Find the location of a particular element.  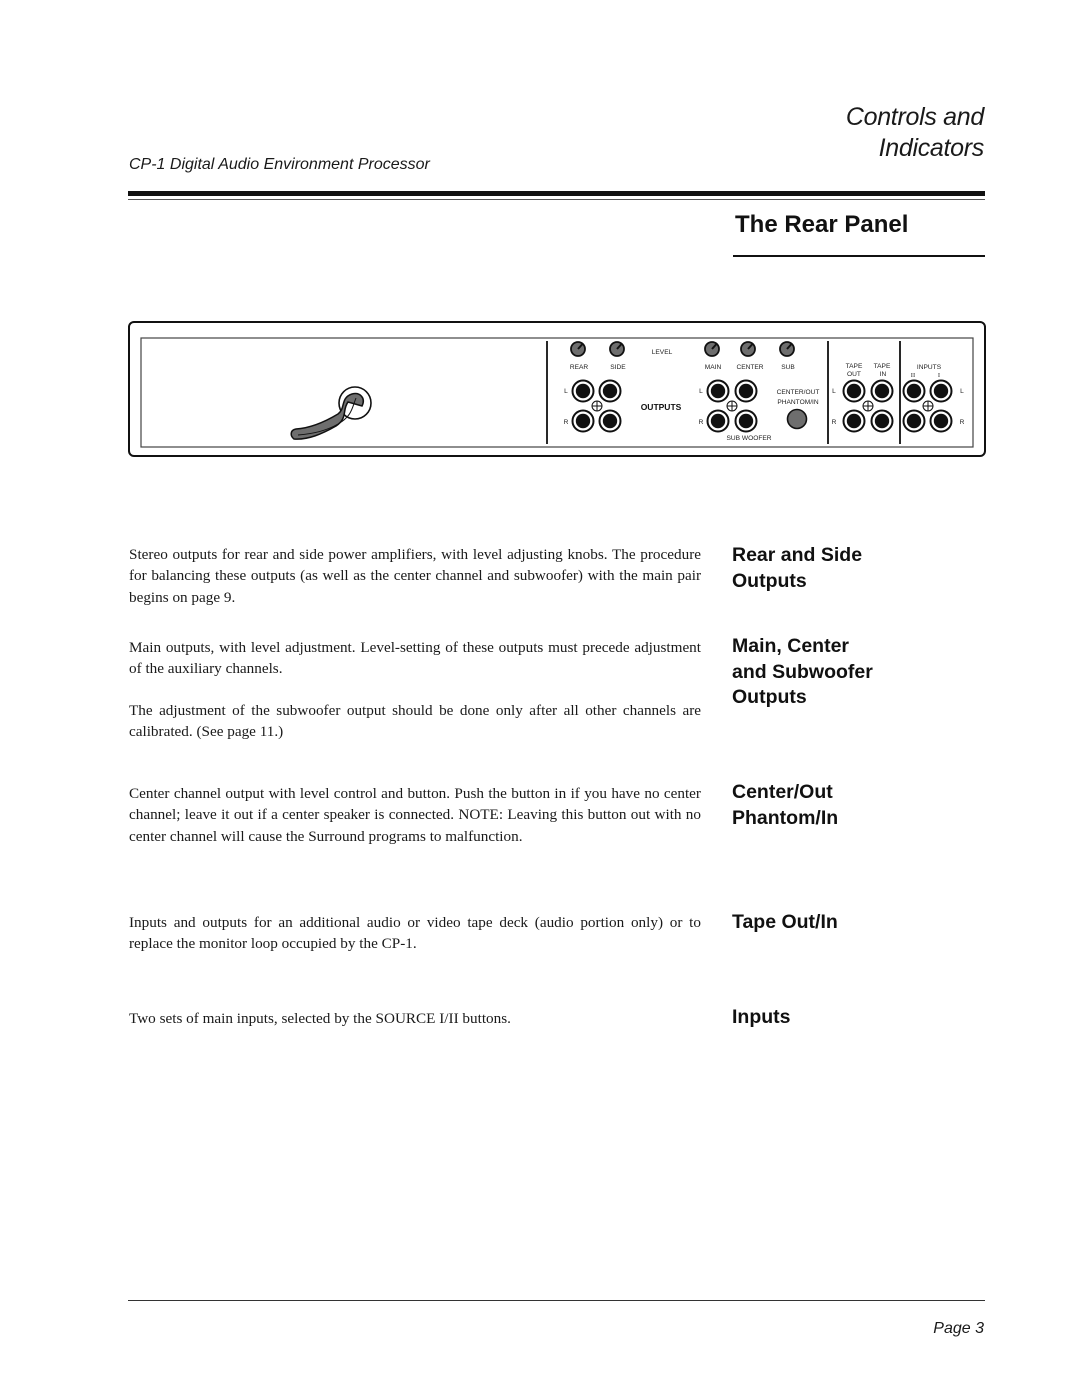

heading-line: Tape Out/In is located at coordinates (785, 922).